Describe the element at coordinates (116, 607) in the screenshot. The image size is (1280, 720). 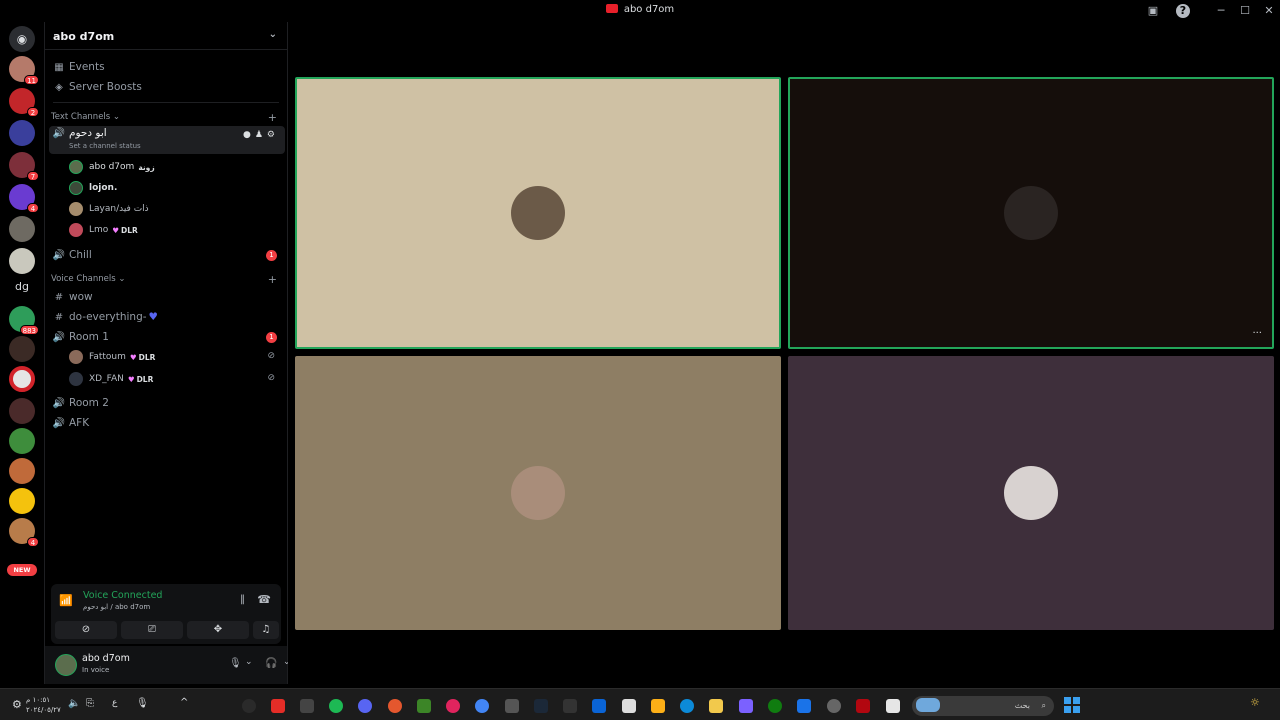
I see `voice-channel-path: ابو دحوم / abo d7om` at that location.